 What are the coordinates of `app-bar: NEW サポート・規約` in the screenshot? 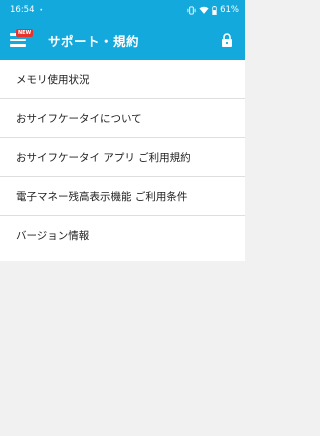 It's located at (122, 40).